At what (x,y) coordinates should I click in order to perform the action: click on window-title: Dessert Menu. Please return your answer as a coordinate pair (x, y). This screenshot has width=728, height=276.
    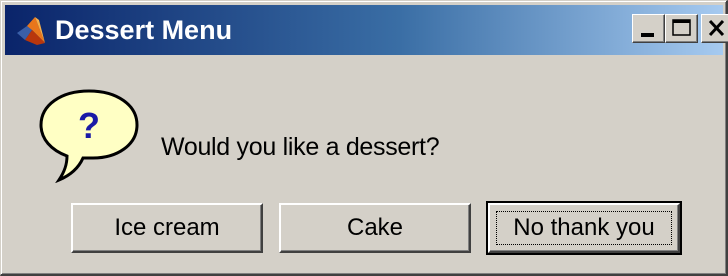
    Looking at the image, I should click on (144, 30).